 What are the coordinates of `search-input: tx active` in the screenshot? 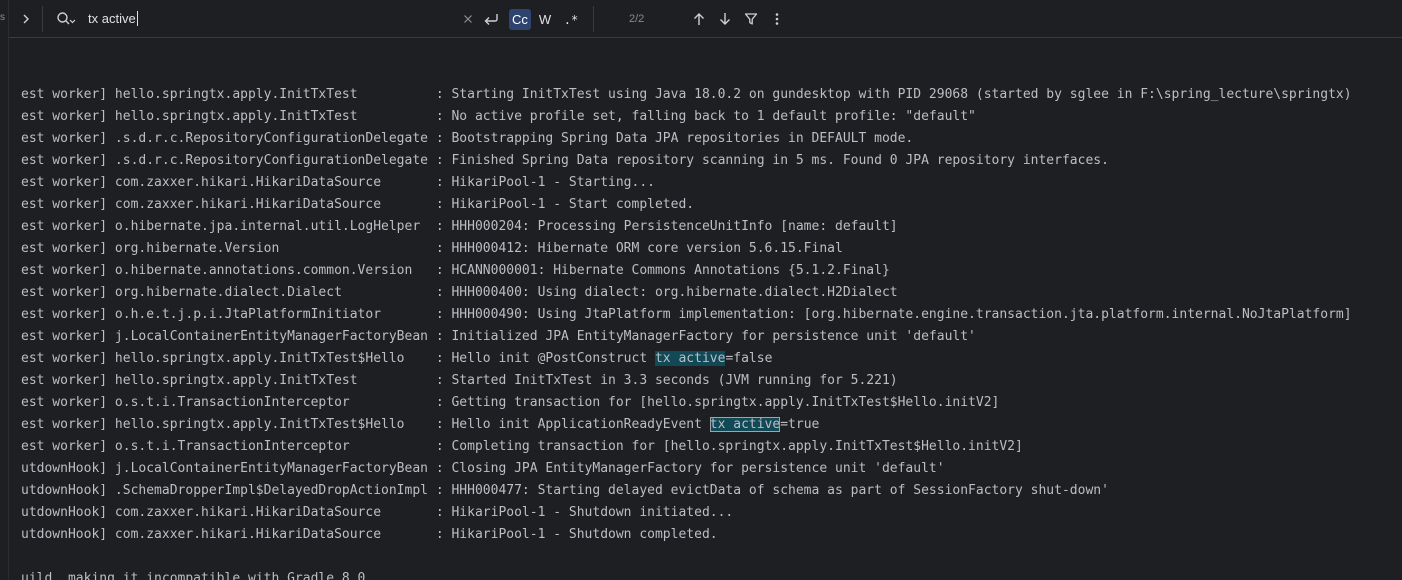 It's located at (273, 19).